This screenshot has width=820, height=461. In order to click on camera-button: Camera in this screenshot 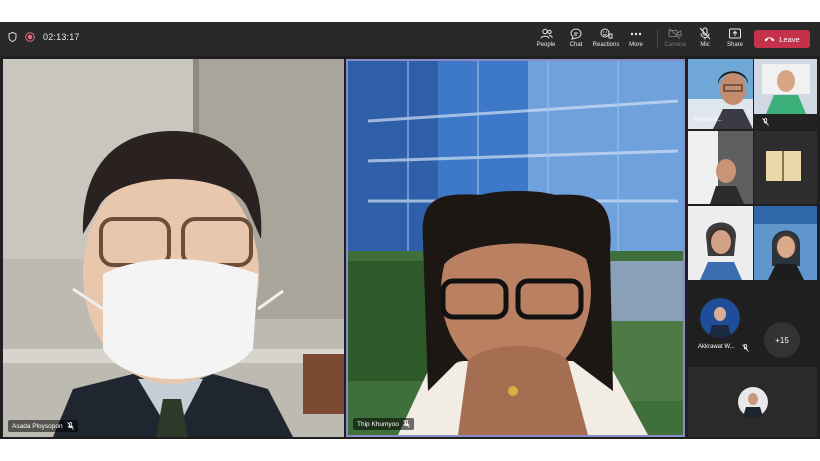, I will do `click(675, 37)`.